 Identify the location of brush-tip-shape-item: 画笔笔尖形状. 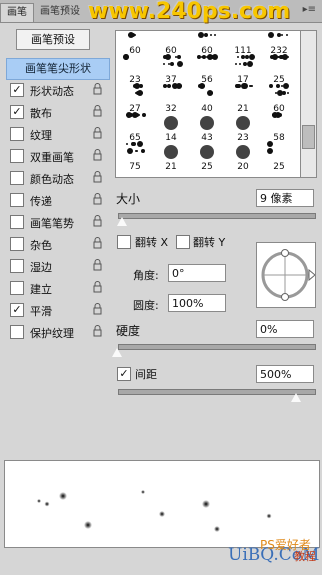
(58, 69).